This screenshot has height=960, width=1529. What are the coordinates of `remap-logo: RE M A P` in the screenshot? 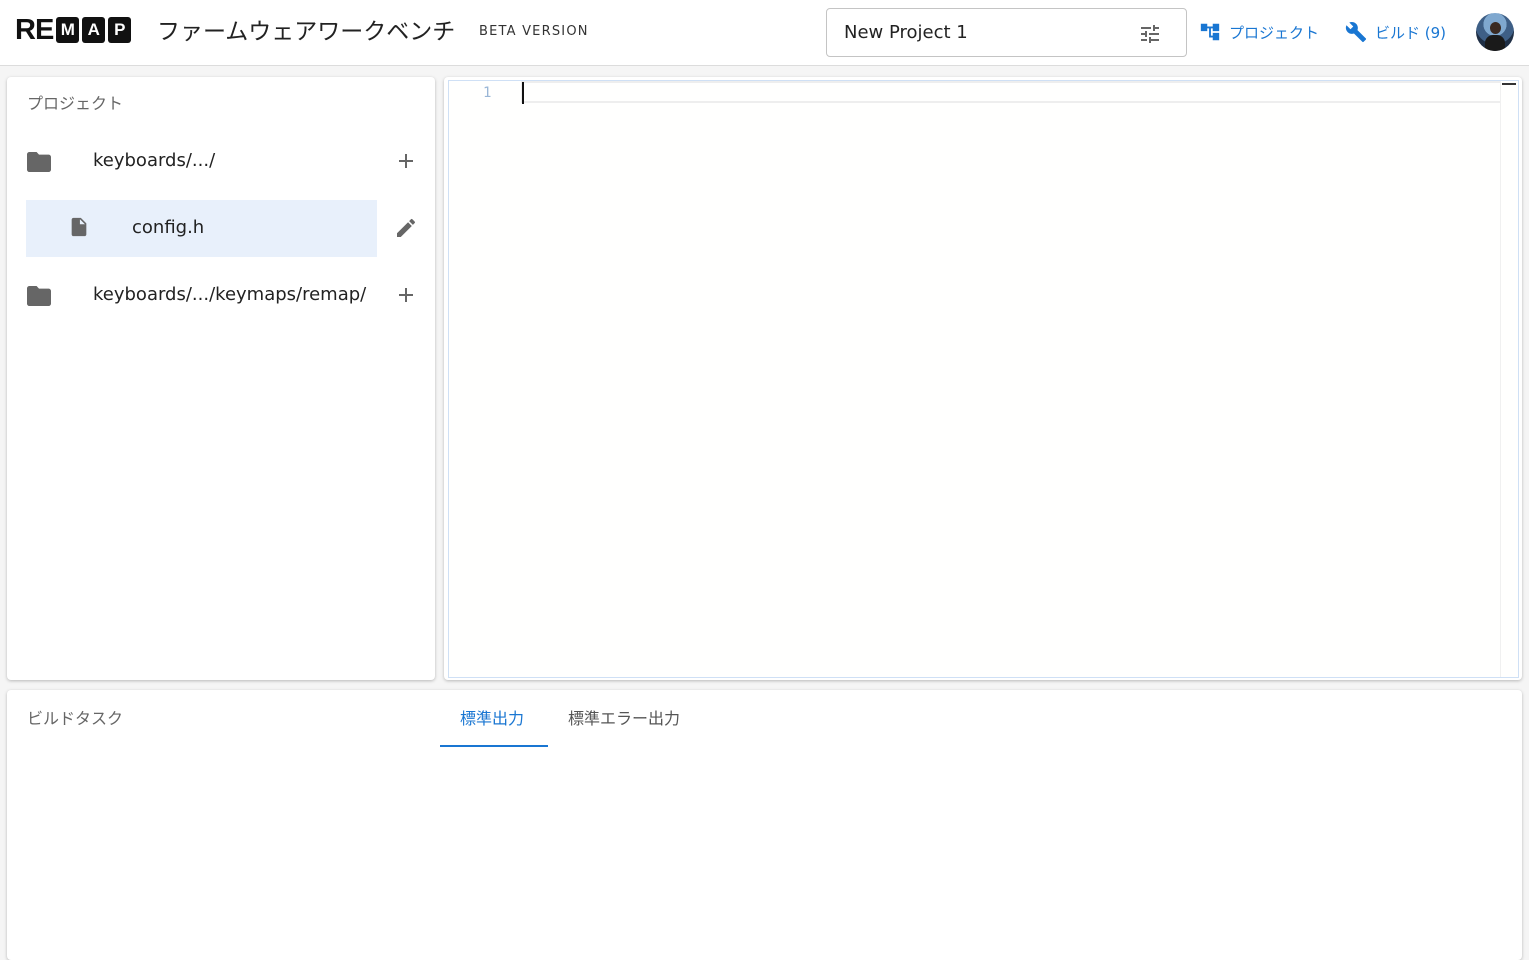 It's located at (73, 30).